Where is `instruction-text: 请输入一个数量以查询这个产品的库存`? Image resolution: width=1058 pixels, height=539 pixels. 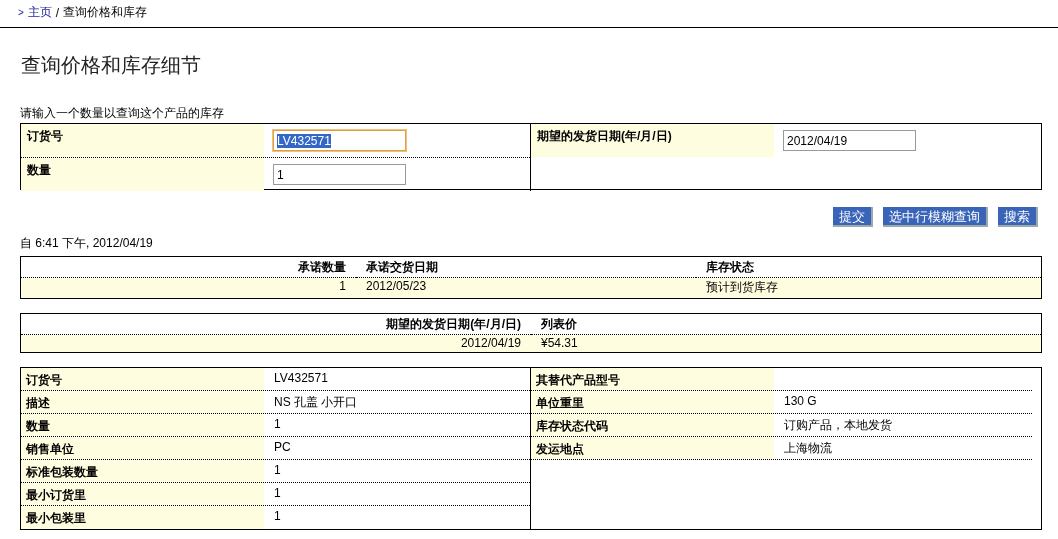
instruction-text: 请输入一个数量以查询这个产品的库存 is located at coordinates (122, 113).